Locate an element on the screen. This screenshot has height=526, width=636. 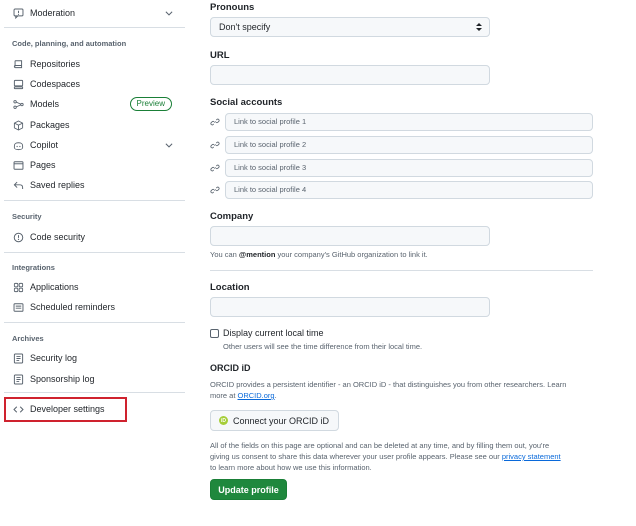
section-heading-integrations: Integrations is located at coordinates (33, 267).